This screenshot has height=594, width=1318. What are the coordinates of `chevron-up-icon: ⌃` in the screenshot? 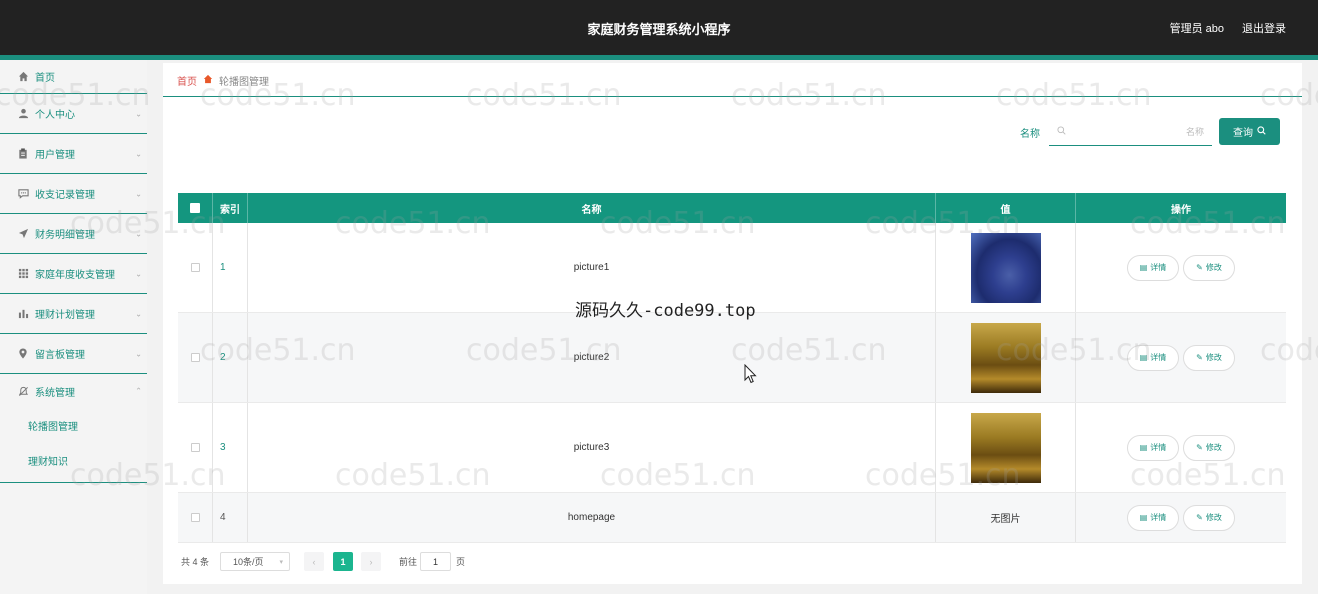 It's located at (138, 391).